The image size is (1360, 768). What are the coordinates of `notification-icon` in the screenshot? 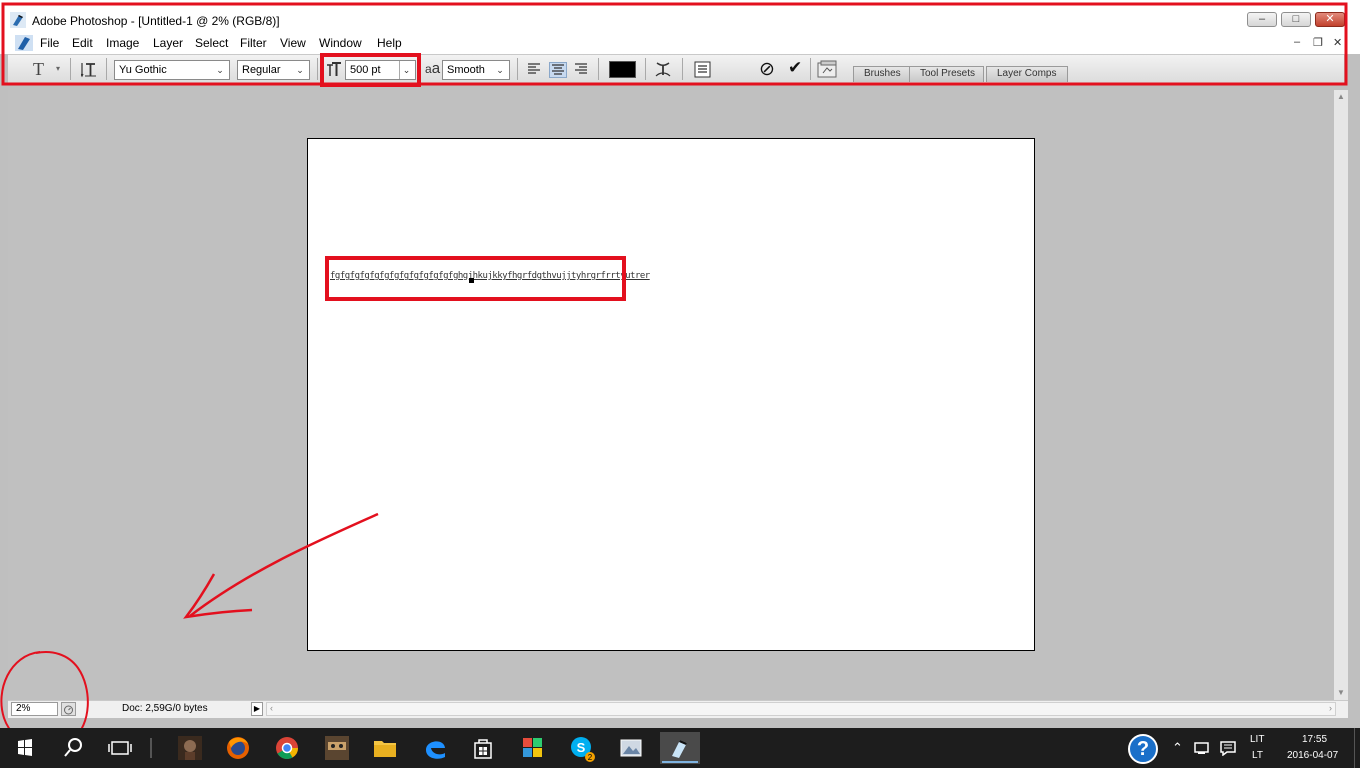 It's located at (1228, 748).